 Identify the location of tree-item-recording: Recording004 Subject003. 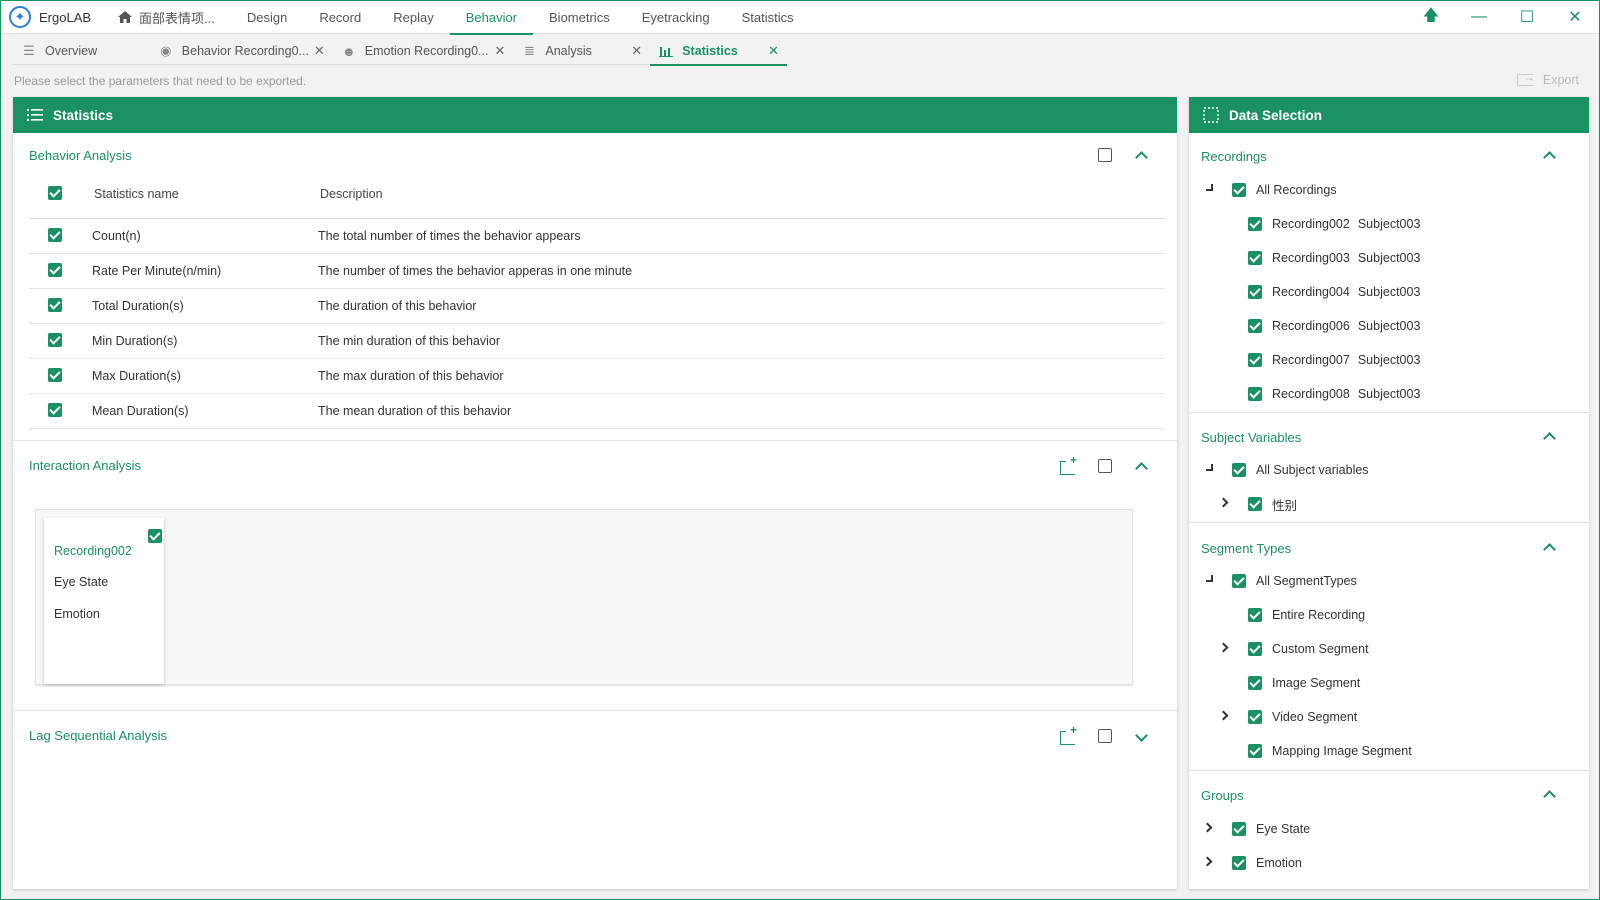
(1334, 292).